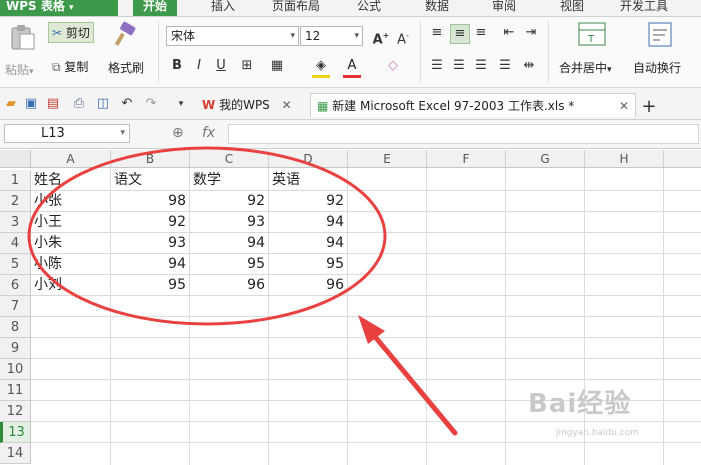  I want to click on zoom-icon: ⊕, so click(178, 133).